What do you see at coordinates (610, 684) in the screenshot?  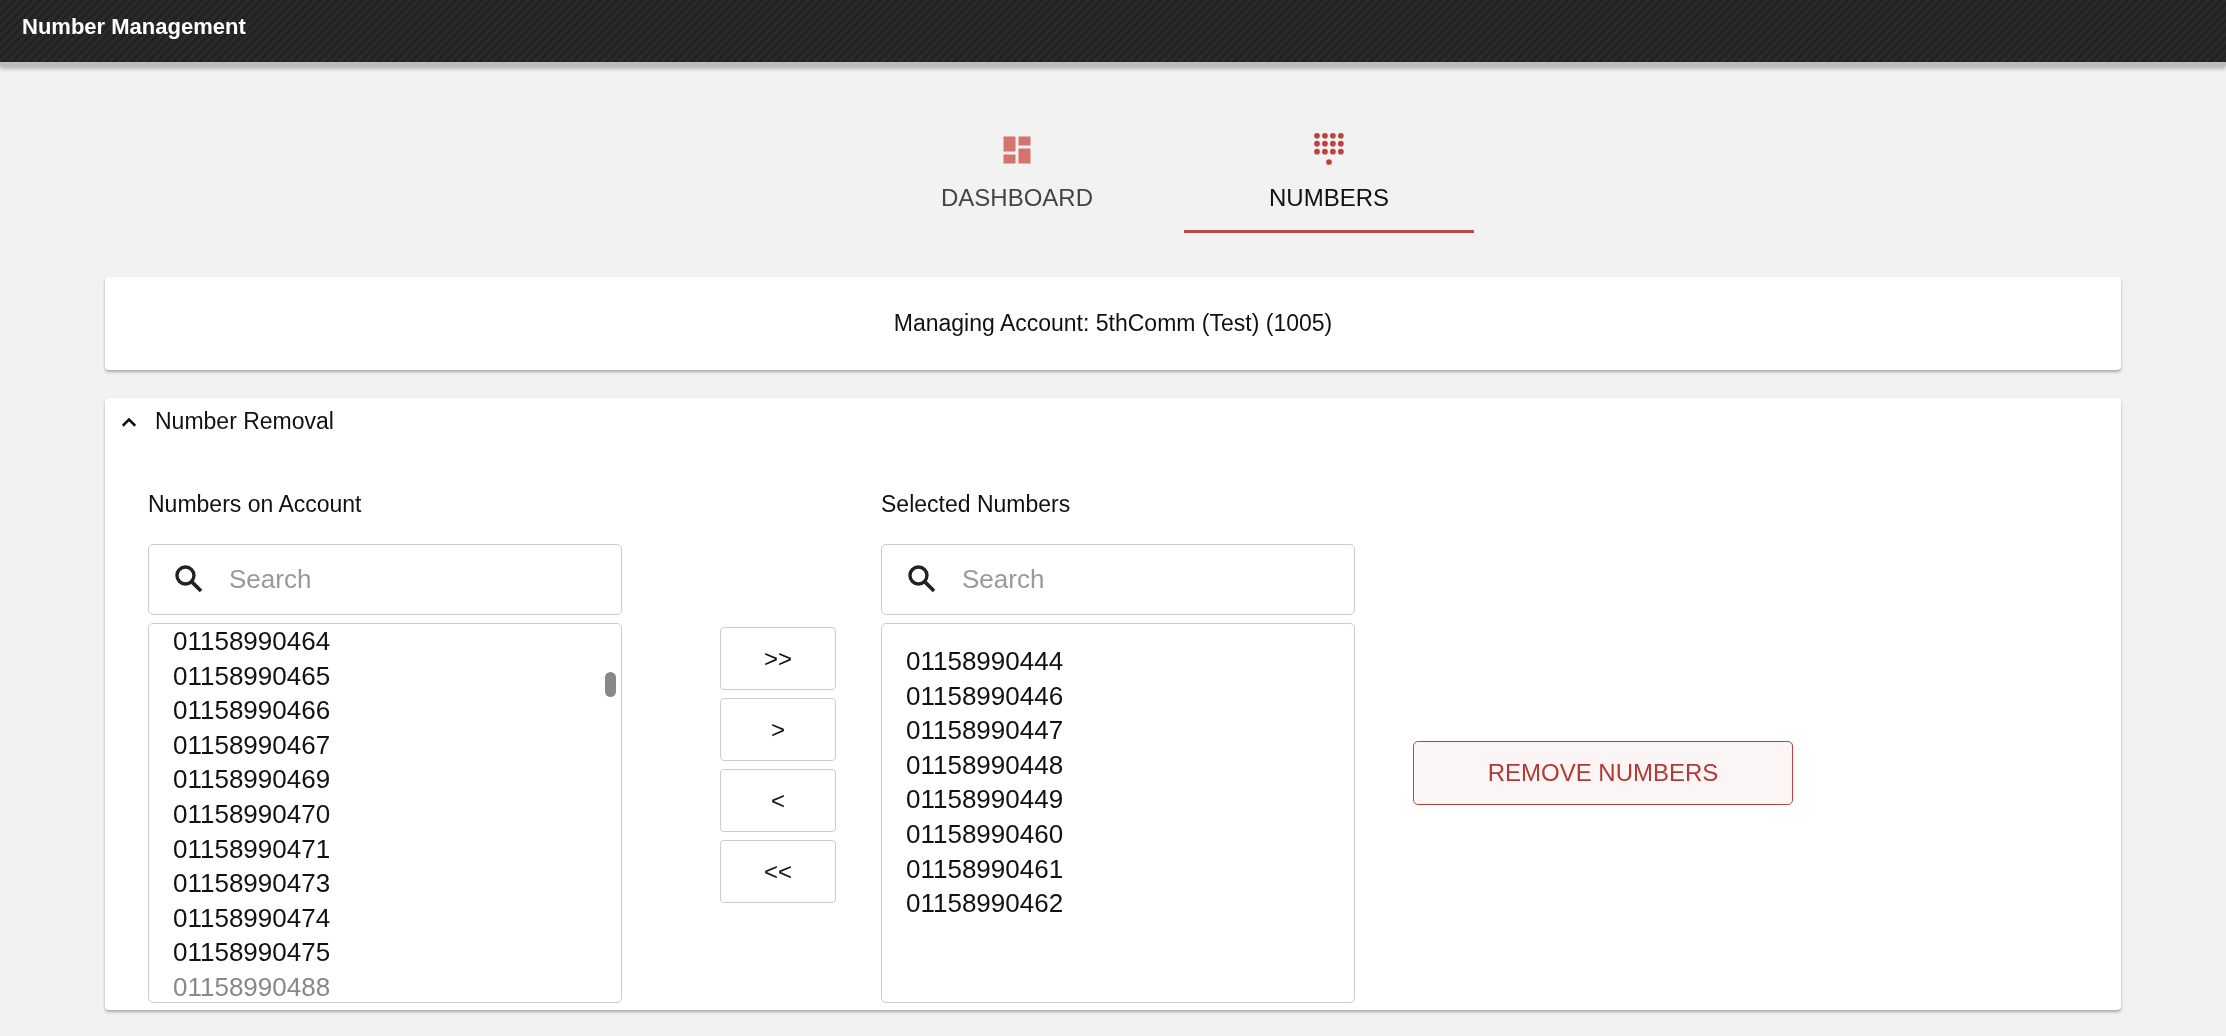 I see `scrollbar-thumb` at bounding box center [610, 684].